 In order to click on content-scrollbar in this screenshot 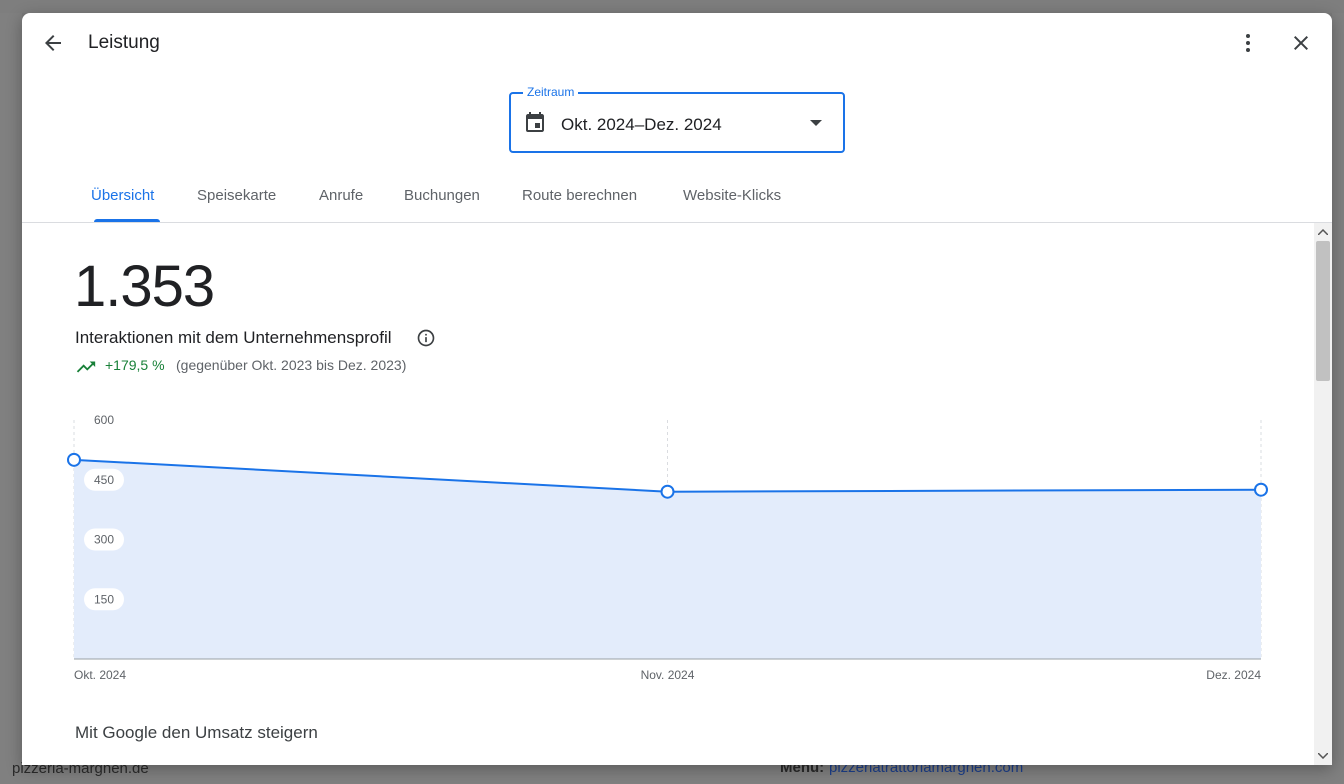, I will do `click(1323, 494)`.